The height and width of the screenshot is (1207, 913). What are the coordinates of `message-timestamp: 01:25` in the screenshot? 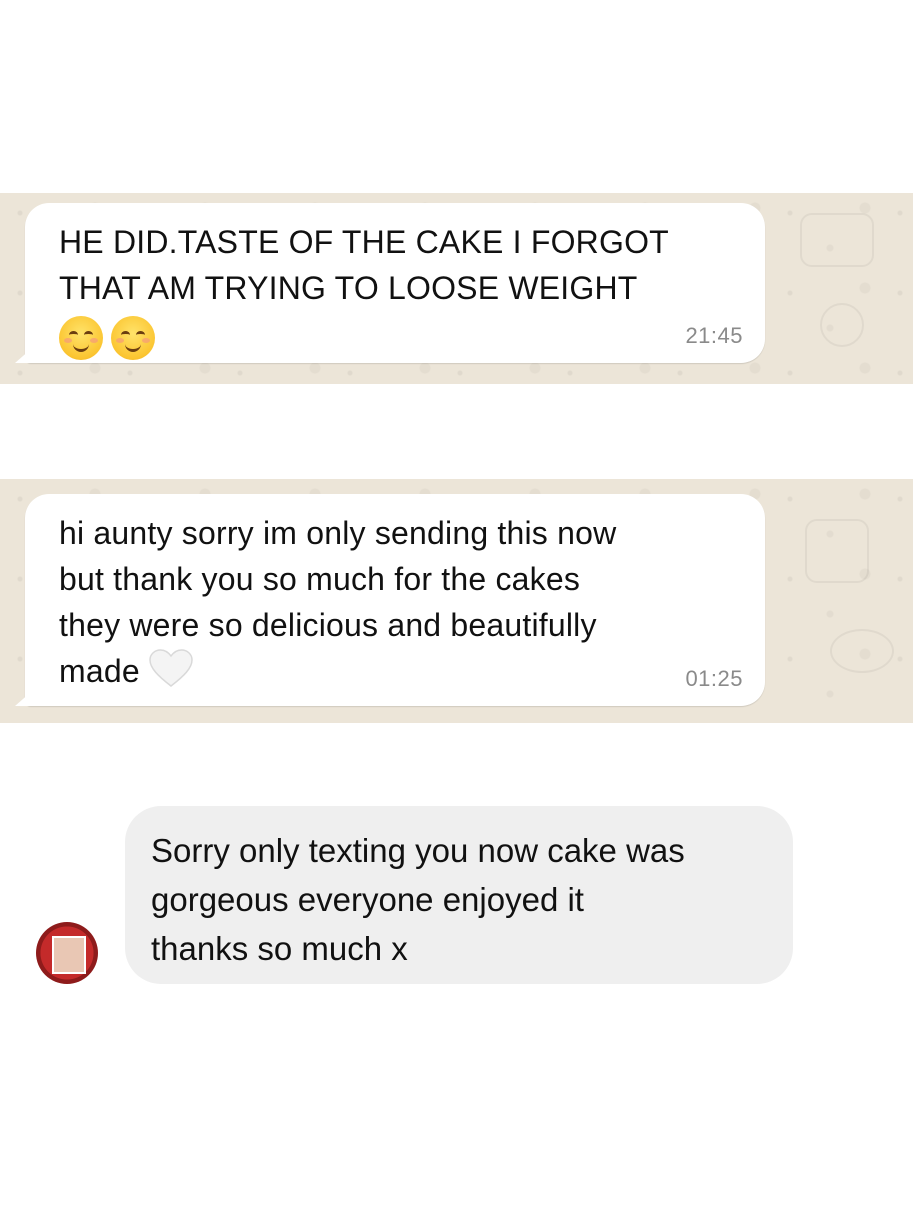 It's located at (714, 678).